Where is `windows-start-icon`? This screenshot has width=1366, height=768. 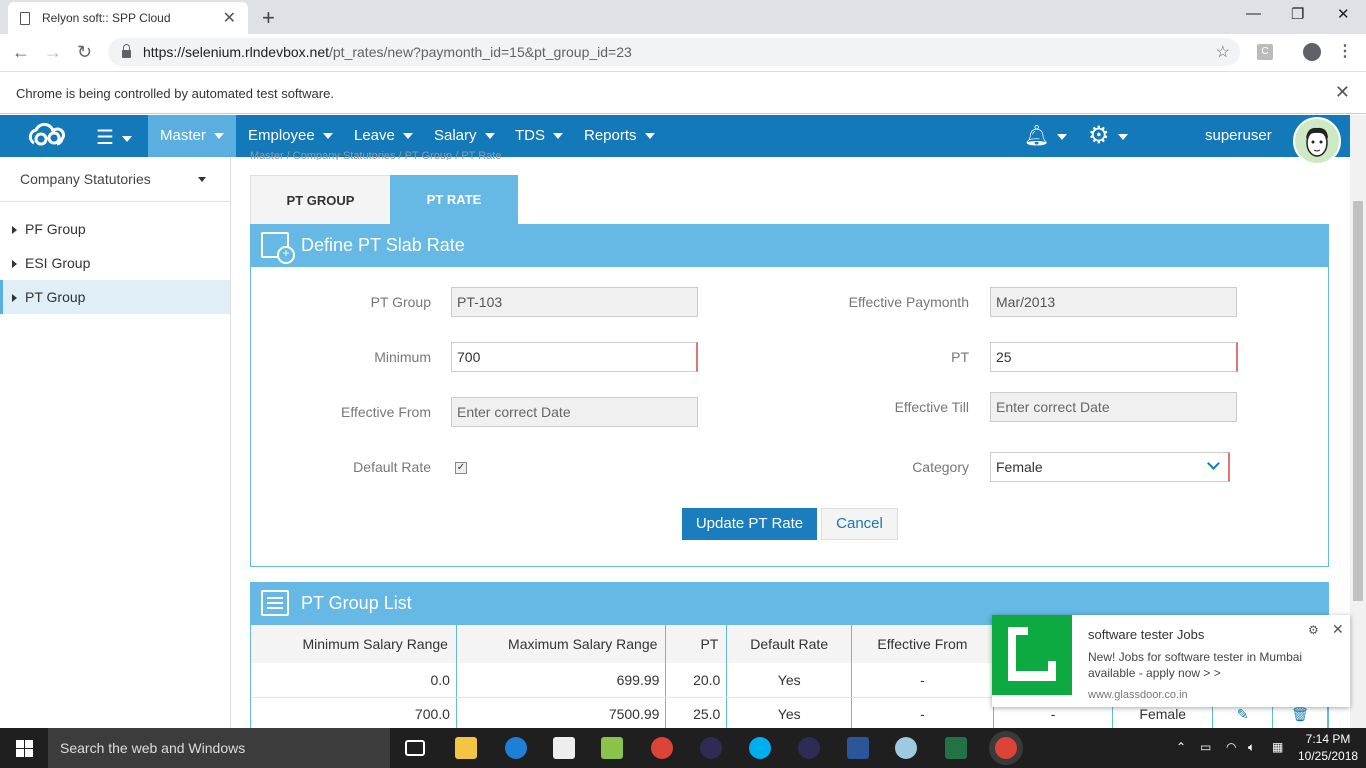 windows-start-icon is located at coordinates (24, 748).